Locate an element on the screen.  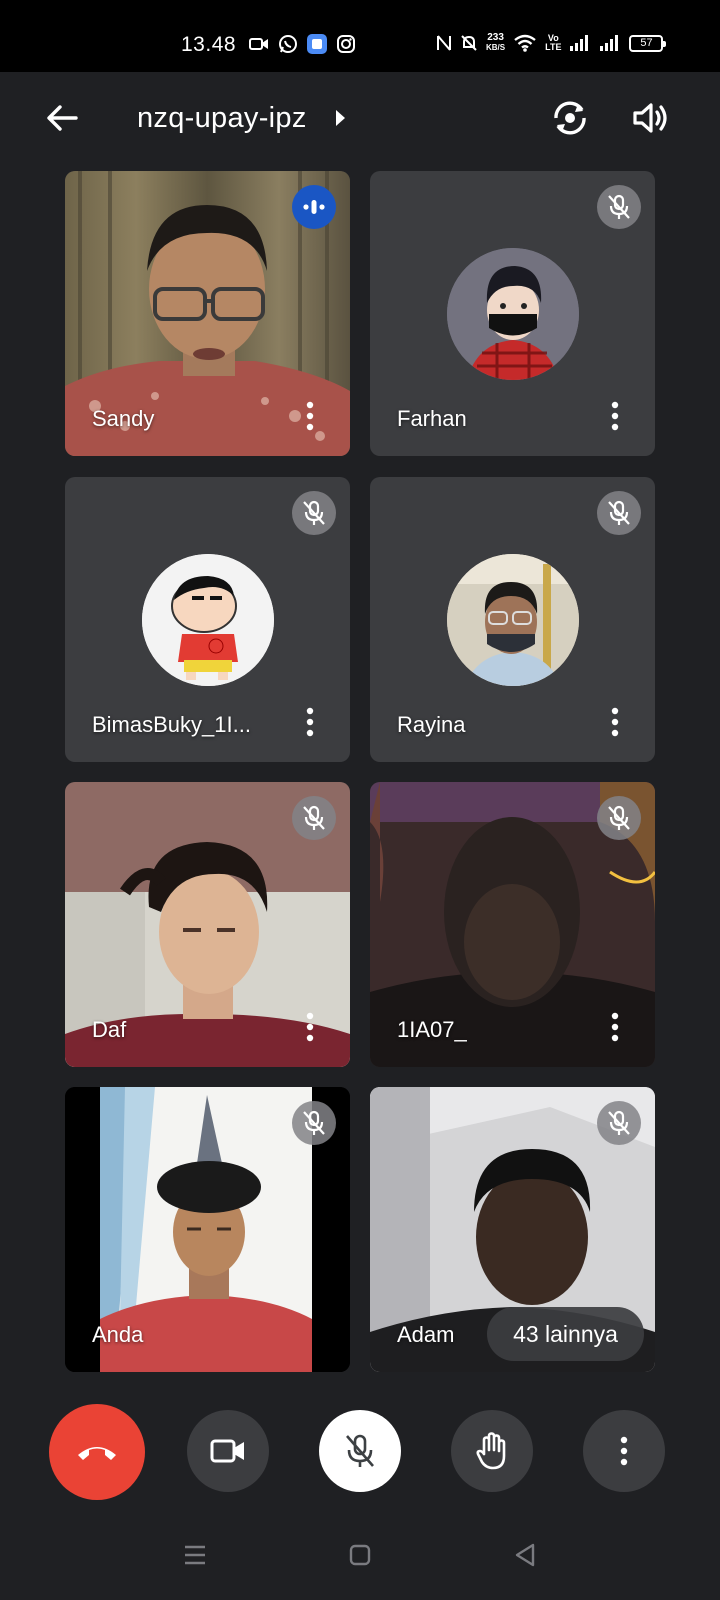
speaking-indicator is located at coordinates (314, 207).